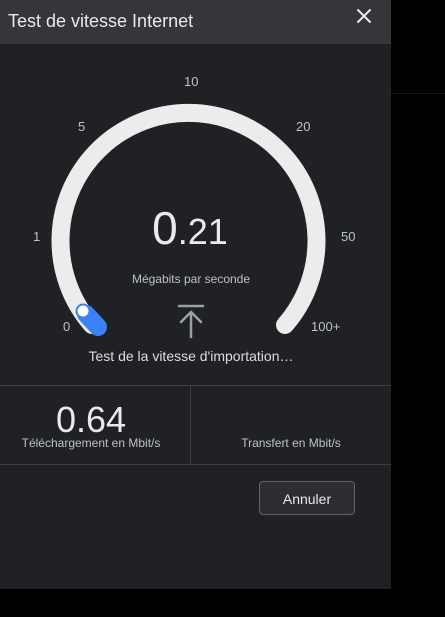 The height and width of the screenshot is (617, 445). What do you see at coordinates (326, 326) in the screenshot?
I see `tick-label-100-plus: 100+` at bounding box center [326, 326].